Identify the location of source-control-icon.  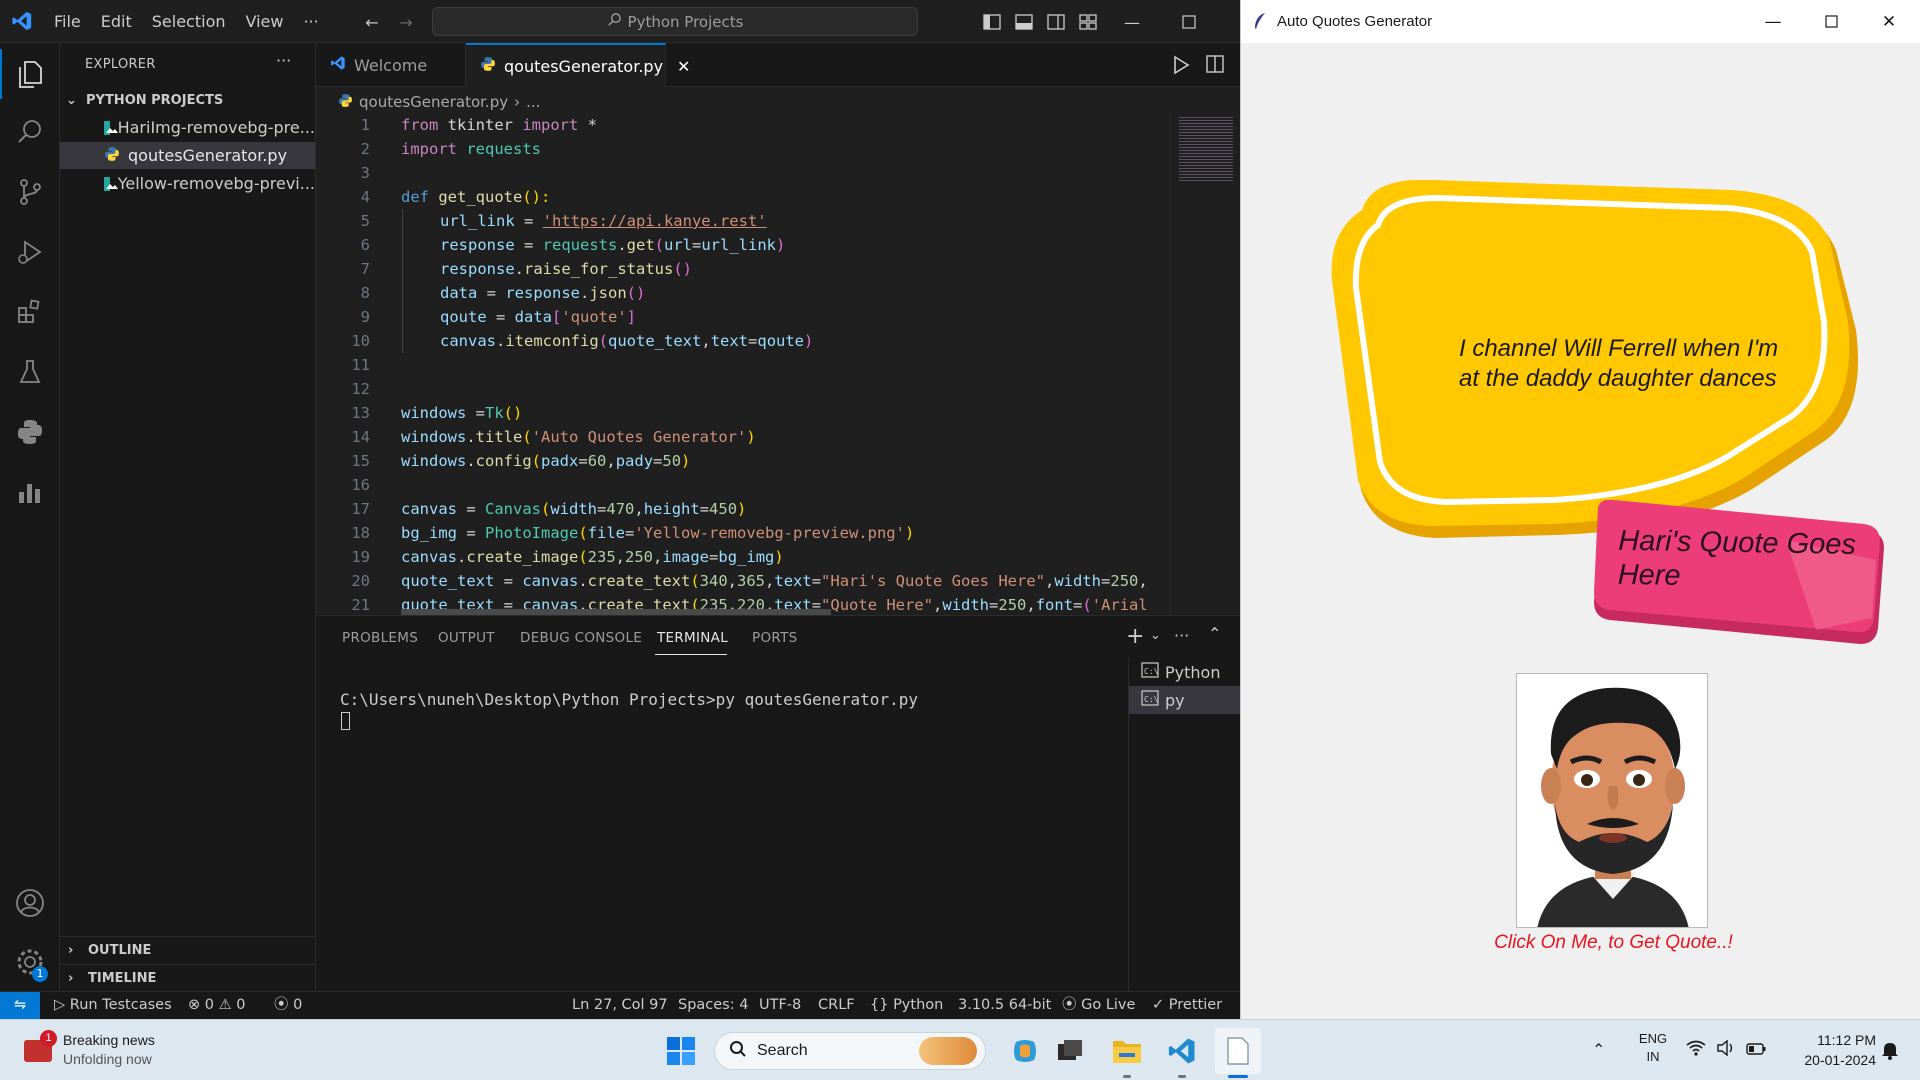
(30, 192).